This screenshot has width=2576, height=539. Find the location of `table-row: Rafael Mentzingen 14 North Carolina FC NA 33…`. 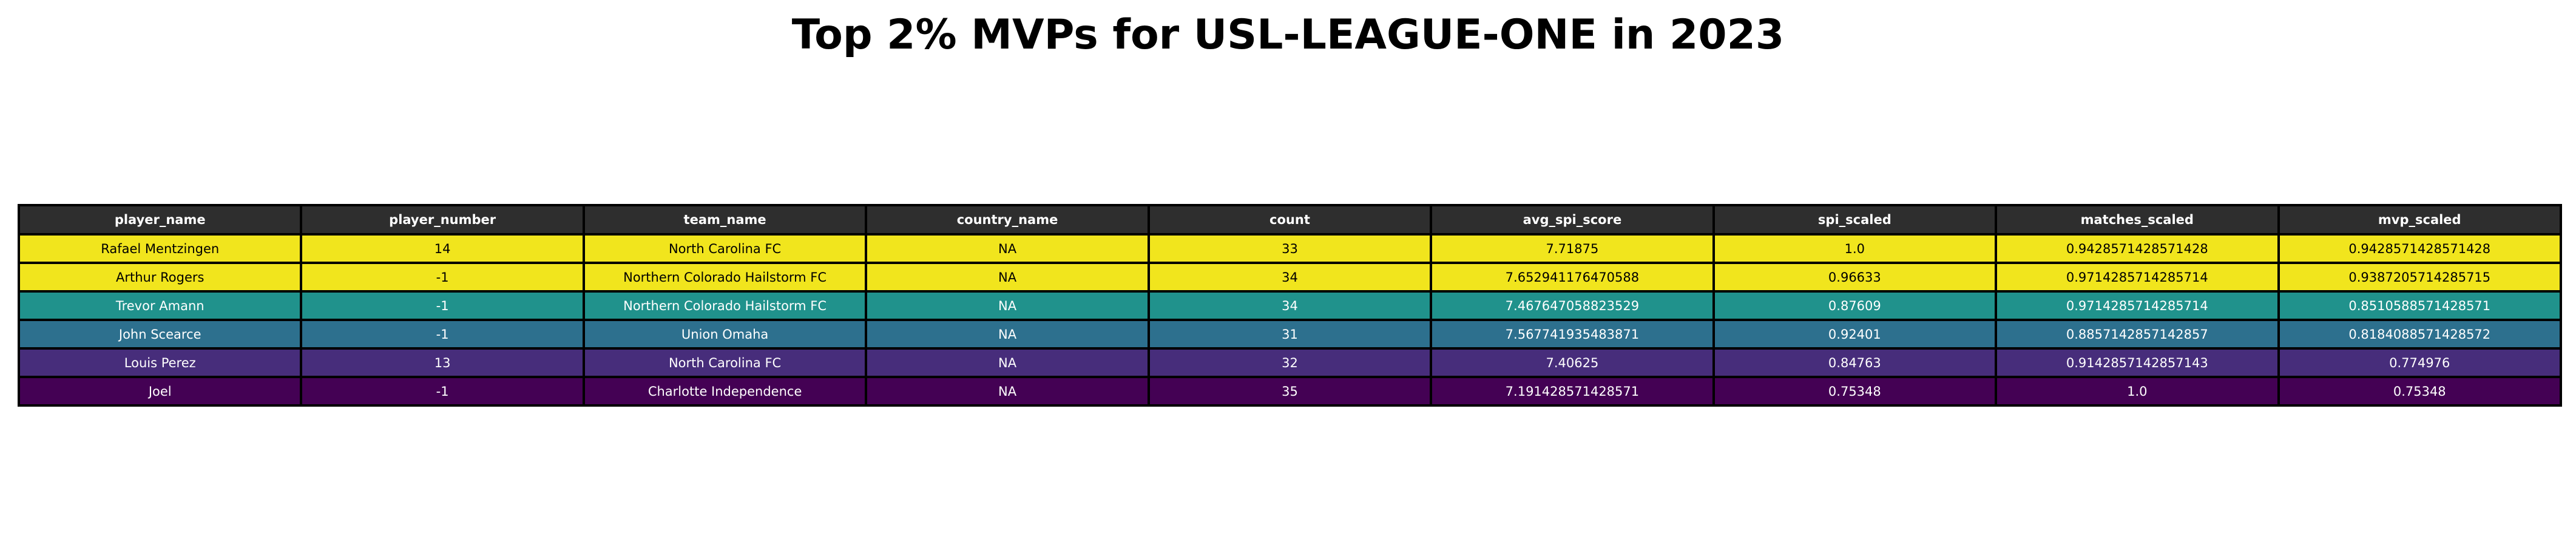

table-row: Rafael Mentzingen 14 North Carolina FC NA 33… is located at coordinates (1289, 248).